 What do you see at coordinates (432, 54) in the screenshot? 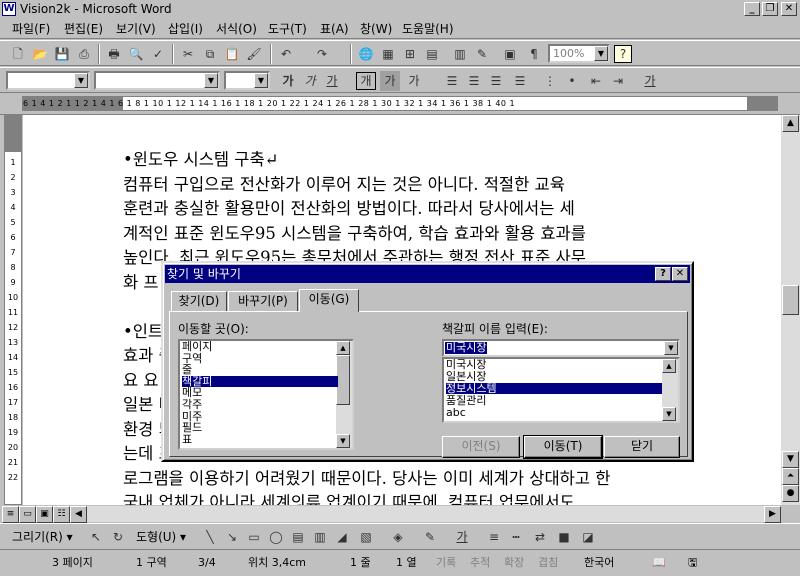
I see `insert-excel-icon: ▤` at bounding box center [432, 54].